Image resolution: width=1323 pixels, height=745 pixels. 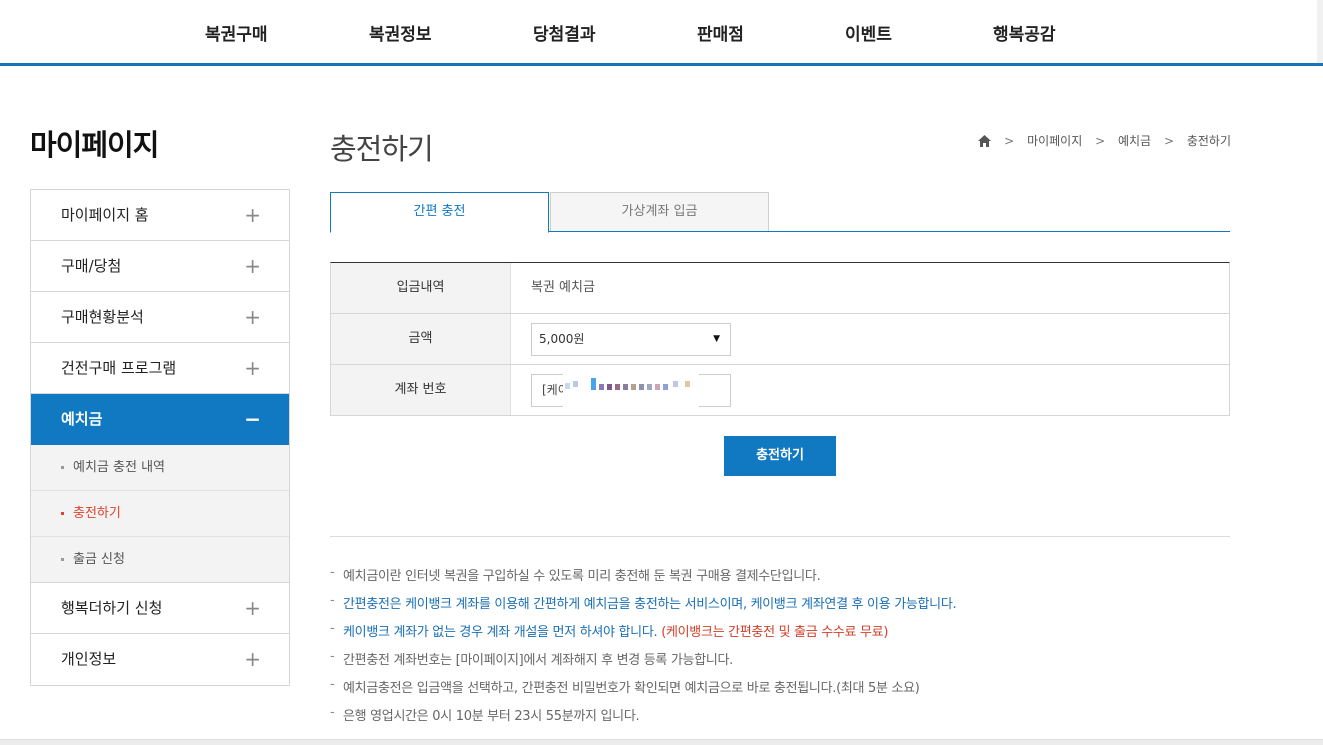 I want to click on note-item: - 은행 영업시간은 0시 10분 부터 23시 55분까지 입니다., so click(x=485, y=714).